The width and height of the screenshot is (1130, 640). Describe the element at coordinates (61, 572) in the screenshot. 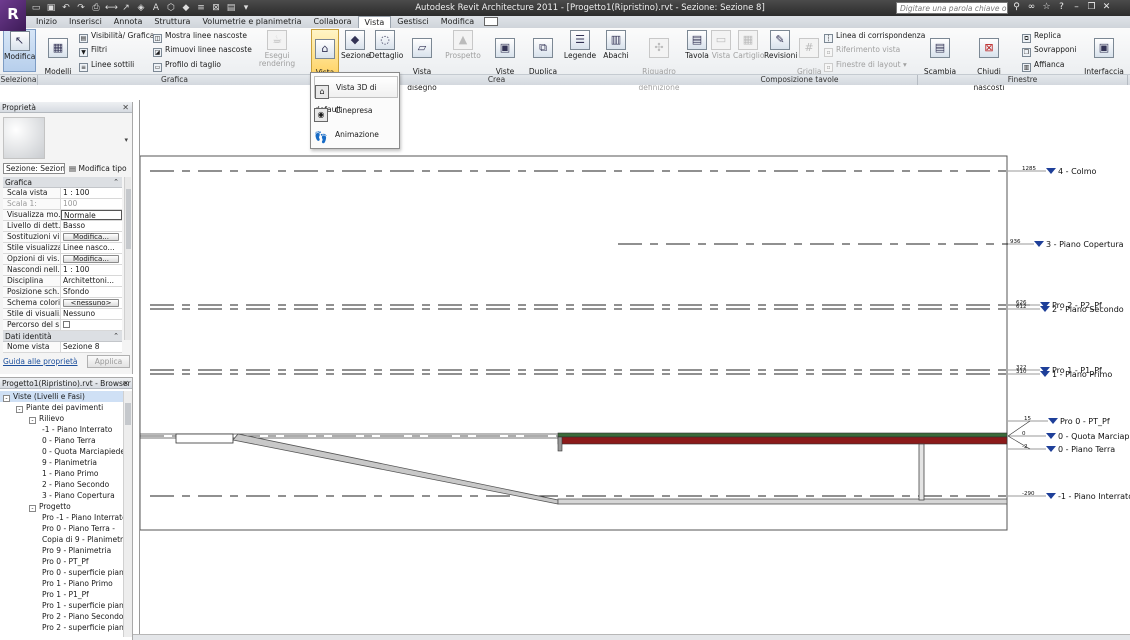

I see `browser-node: Pro 0 - superficie piano` at that location.